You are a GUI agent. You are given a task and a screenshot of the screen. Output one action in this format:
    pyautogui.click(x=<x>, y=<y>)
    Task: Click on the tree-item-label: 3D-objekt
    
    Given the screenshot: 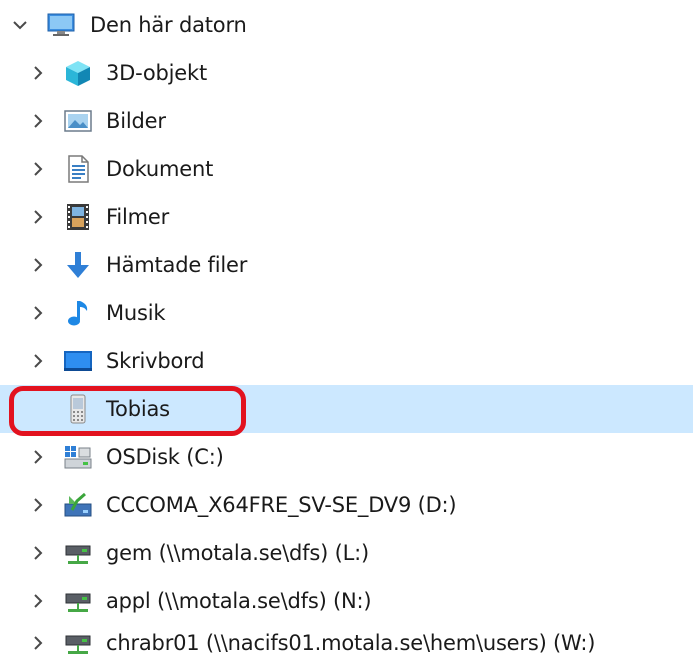 What is the action you would take?
    pyautogui.click(x=157, y=73)
    